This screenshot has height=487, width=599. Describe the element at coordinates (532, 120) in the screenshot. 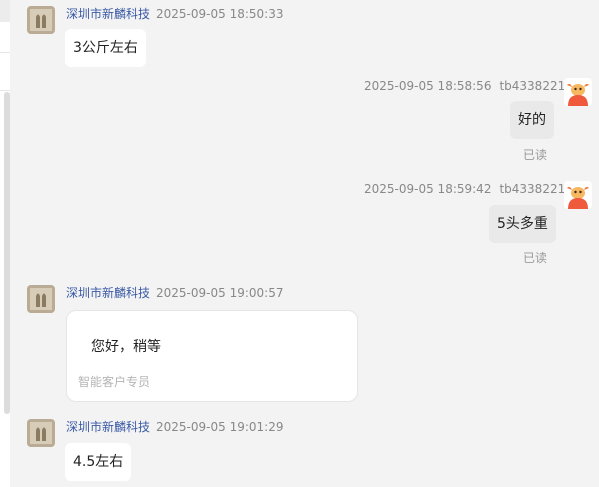

I see `message-bubble: 好的` at that location.